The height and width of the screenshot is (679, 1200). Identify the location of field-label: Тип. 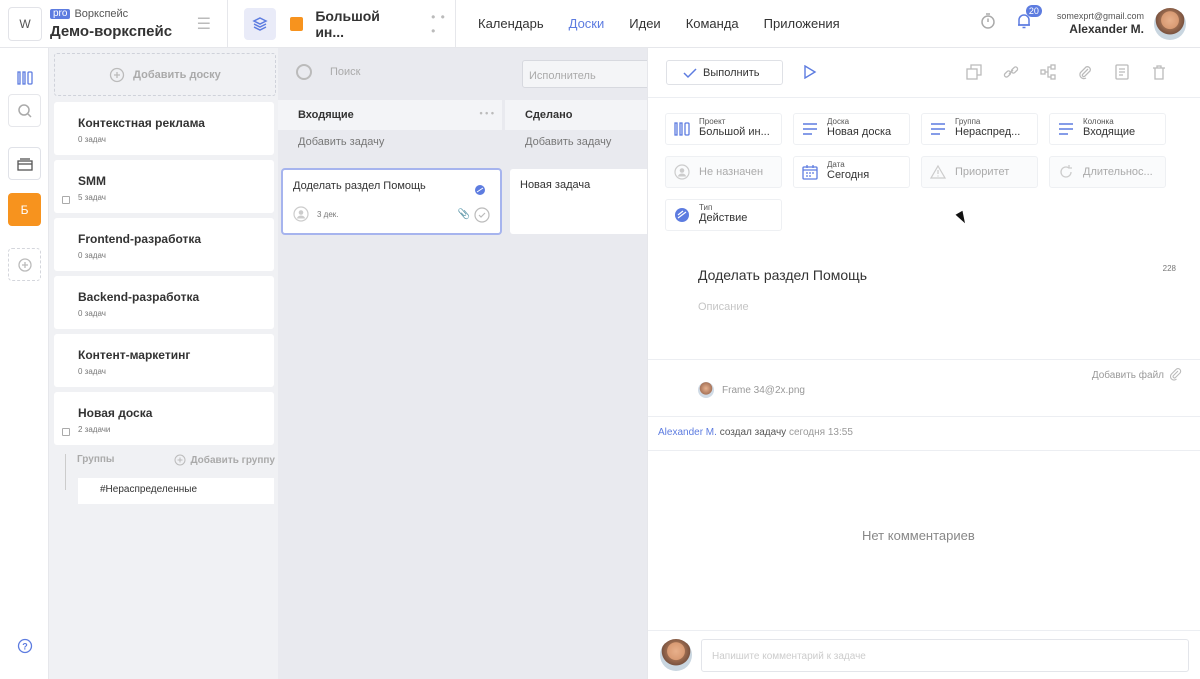
(706, 208).